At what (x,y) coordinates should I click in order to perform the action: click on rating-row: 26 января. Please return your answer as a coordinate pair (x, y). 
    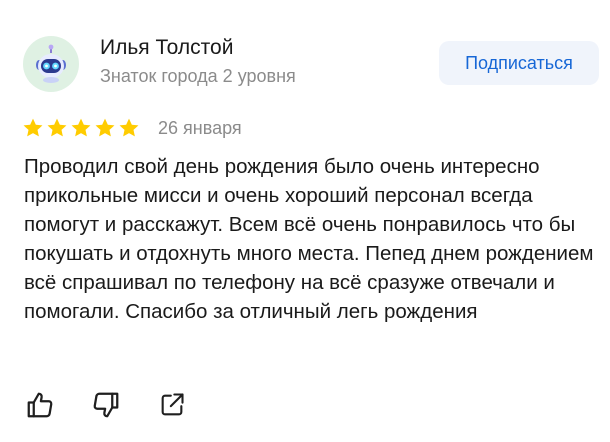
    Looking at the image, I should click on (132, 128).